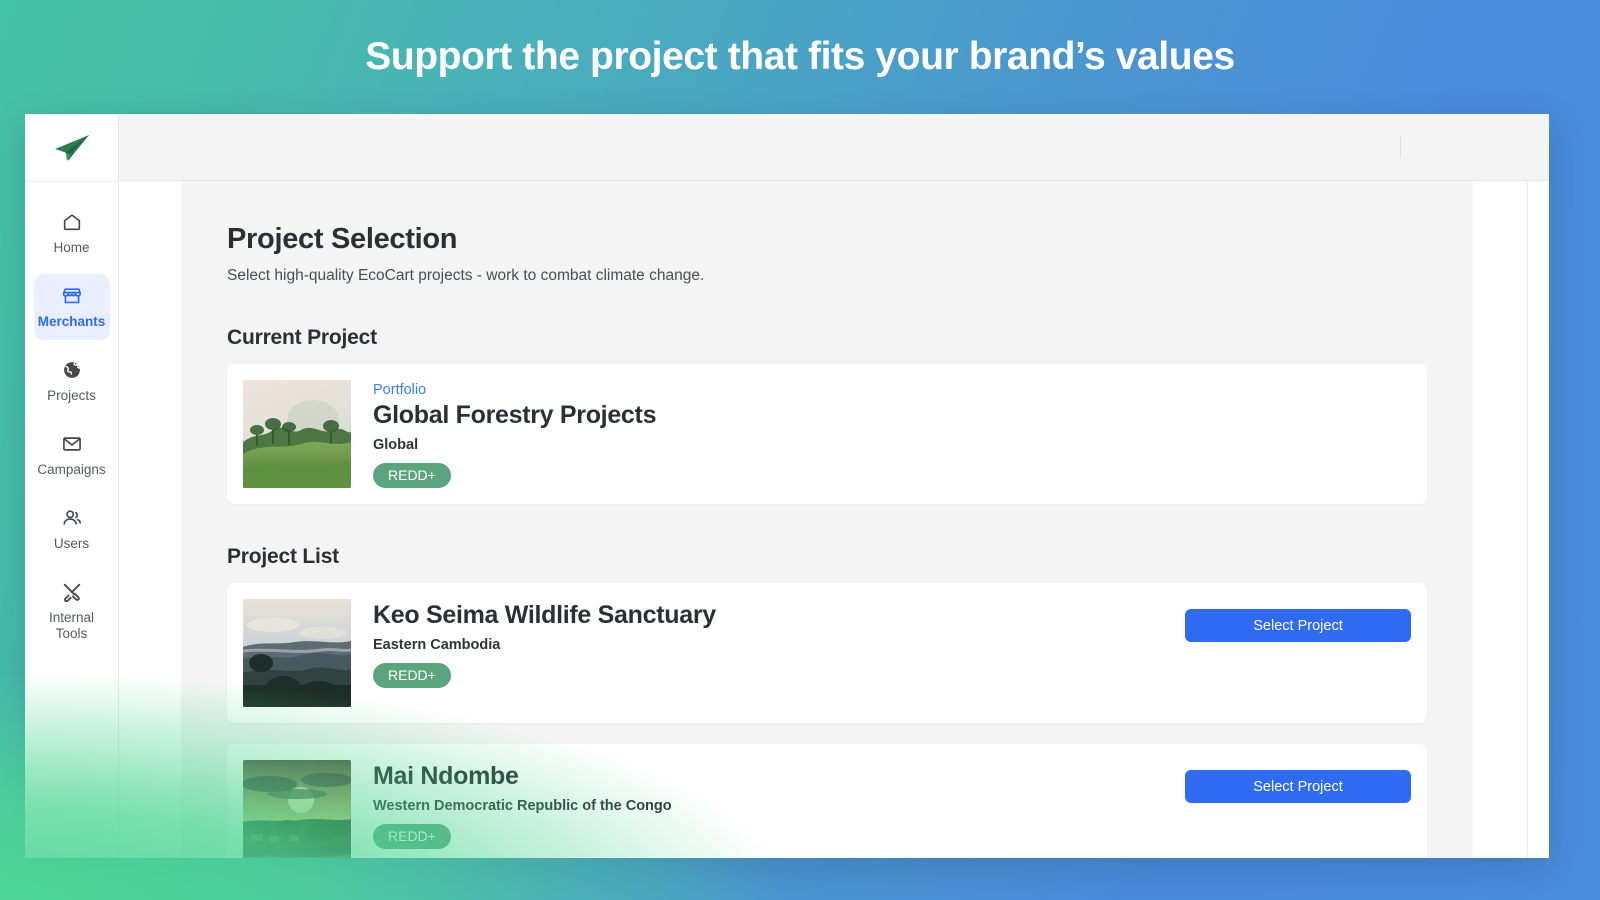 The width and height of the screenshot is (1600, 900). Describe the element at coordinates (834, 147) in the screenshot. I see `topbar` at that location.